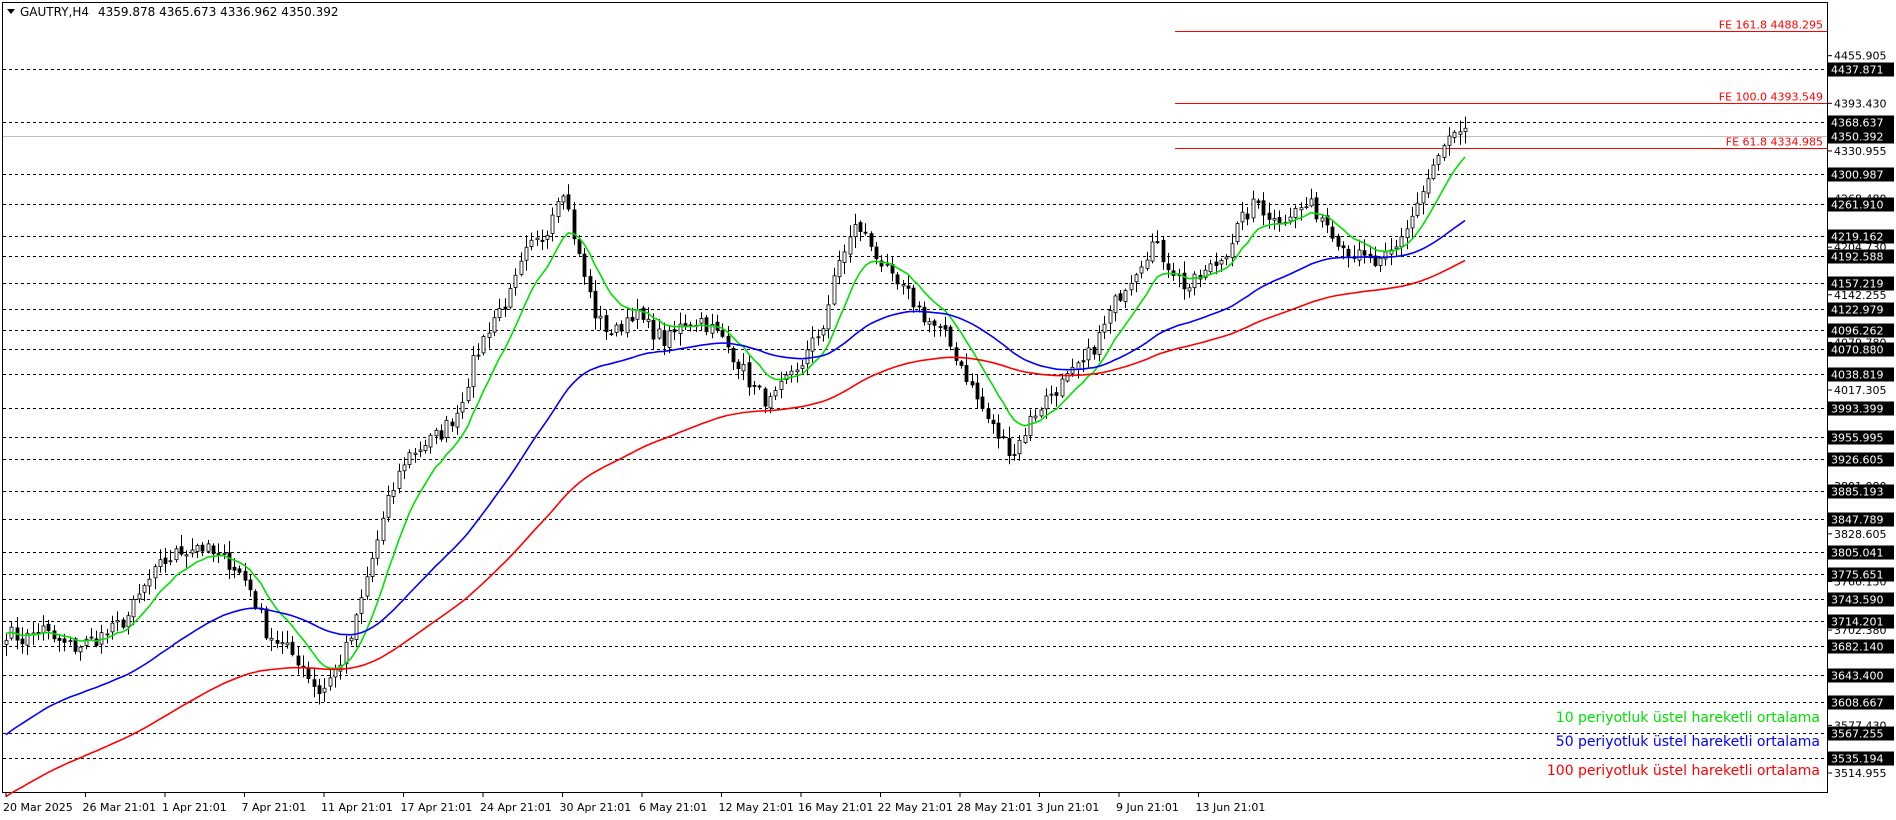 The image size is (1896, 820). Describe the element at coordinates (1857, 350) in the screenshot. I see `level-label: 4070.880` at that location.